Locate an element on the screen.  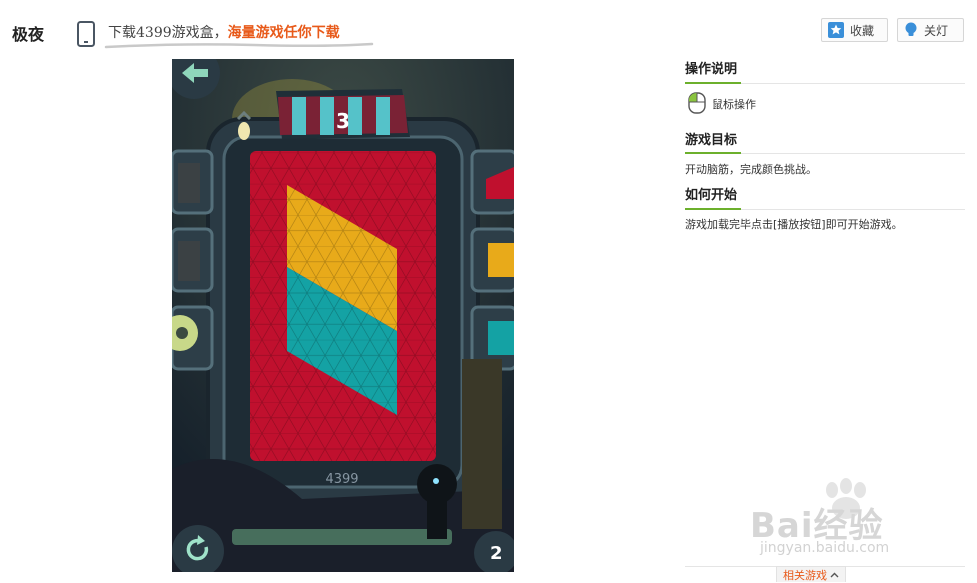
promo-underline is located at coordinates (239, 45).